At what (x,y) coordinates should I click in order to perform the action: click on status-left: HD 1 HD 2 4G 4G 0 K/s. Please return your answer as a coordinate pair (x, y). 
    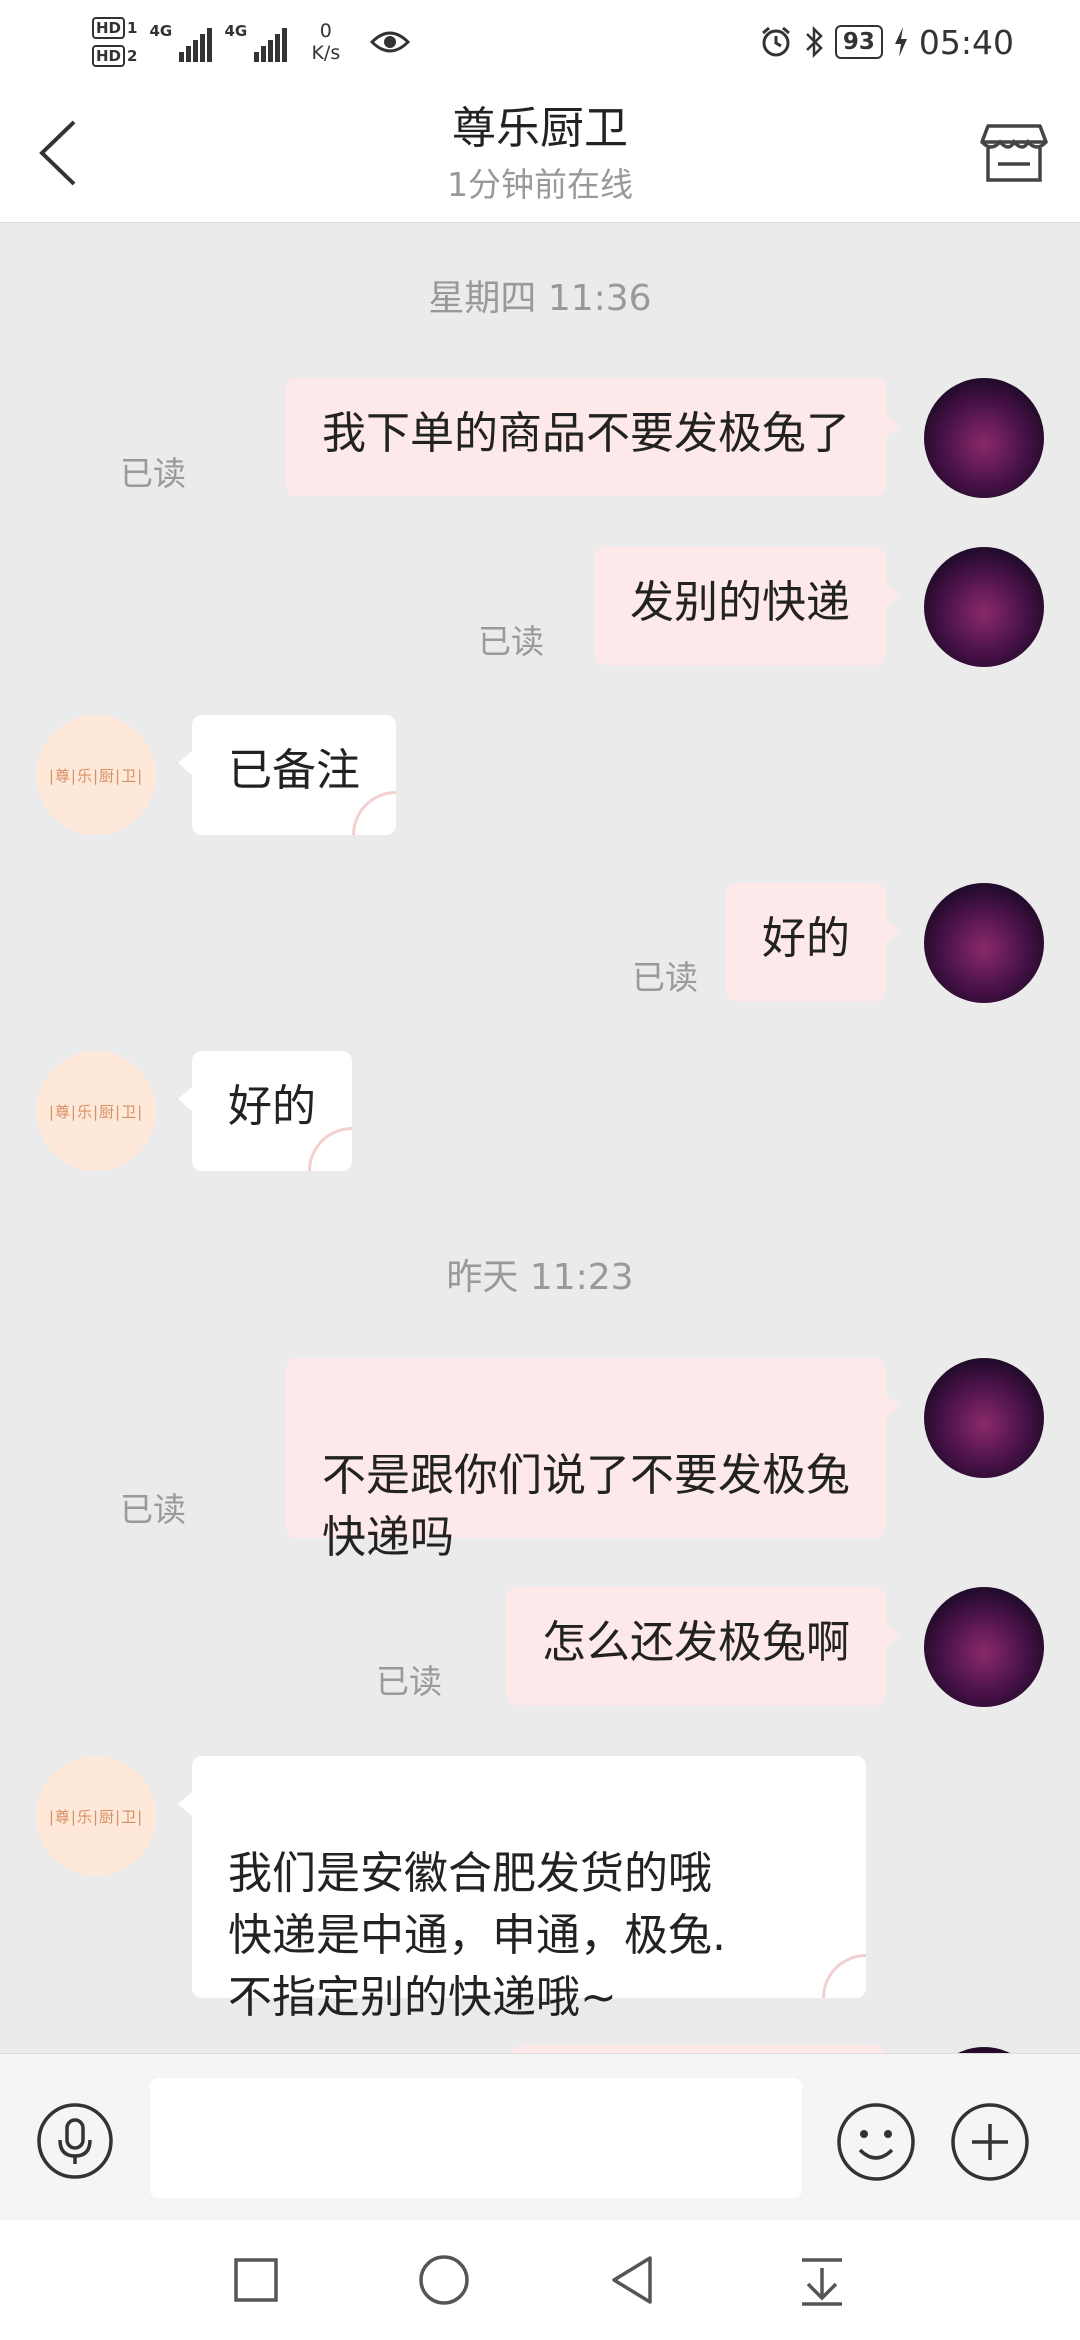
    Looking at the image, I should click on (251, 42).